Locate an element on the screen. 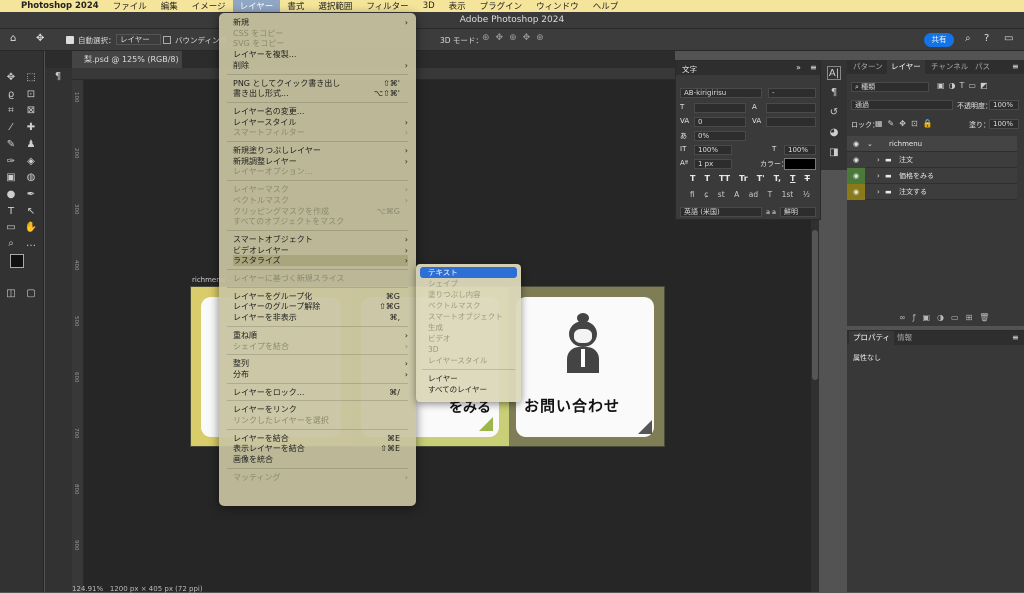  document-tab: 梨.psd @ 125% (RGB/8) * is located at coordinates (127, 66).